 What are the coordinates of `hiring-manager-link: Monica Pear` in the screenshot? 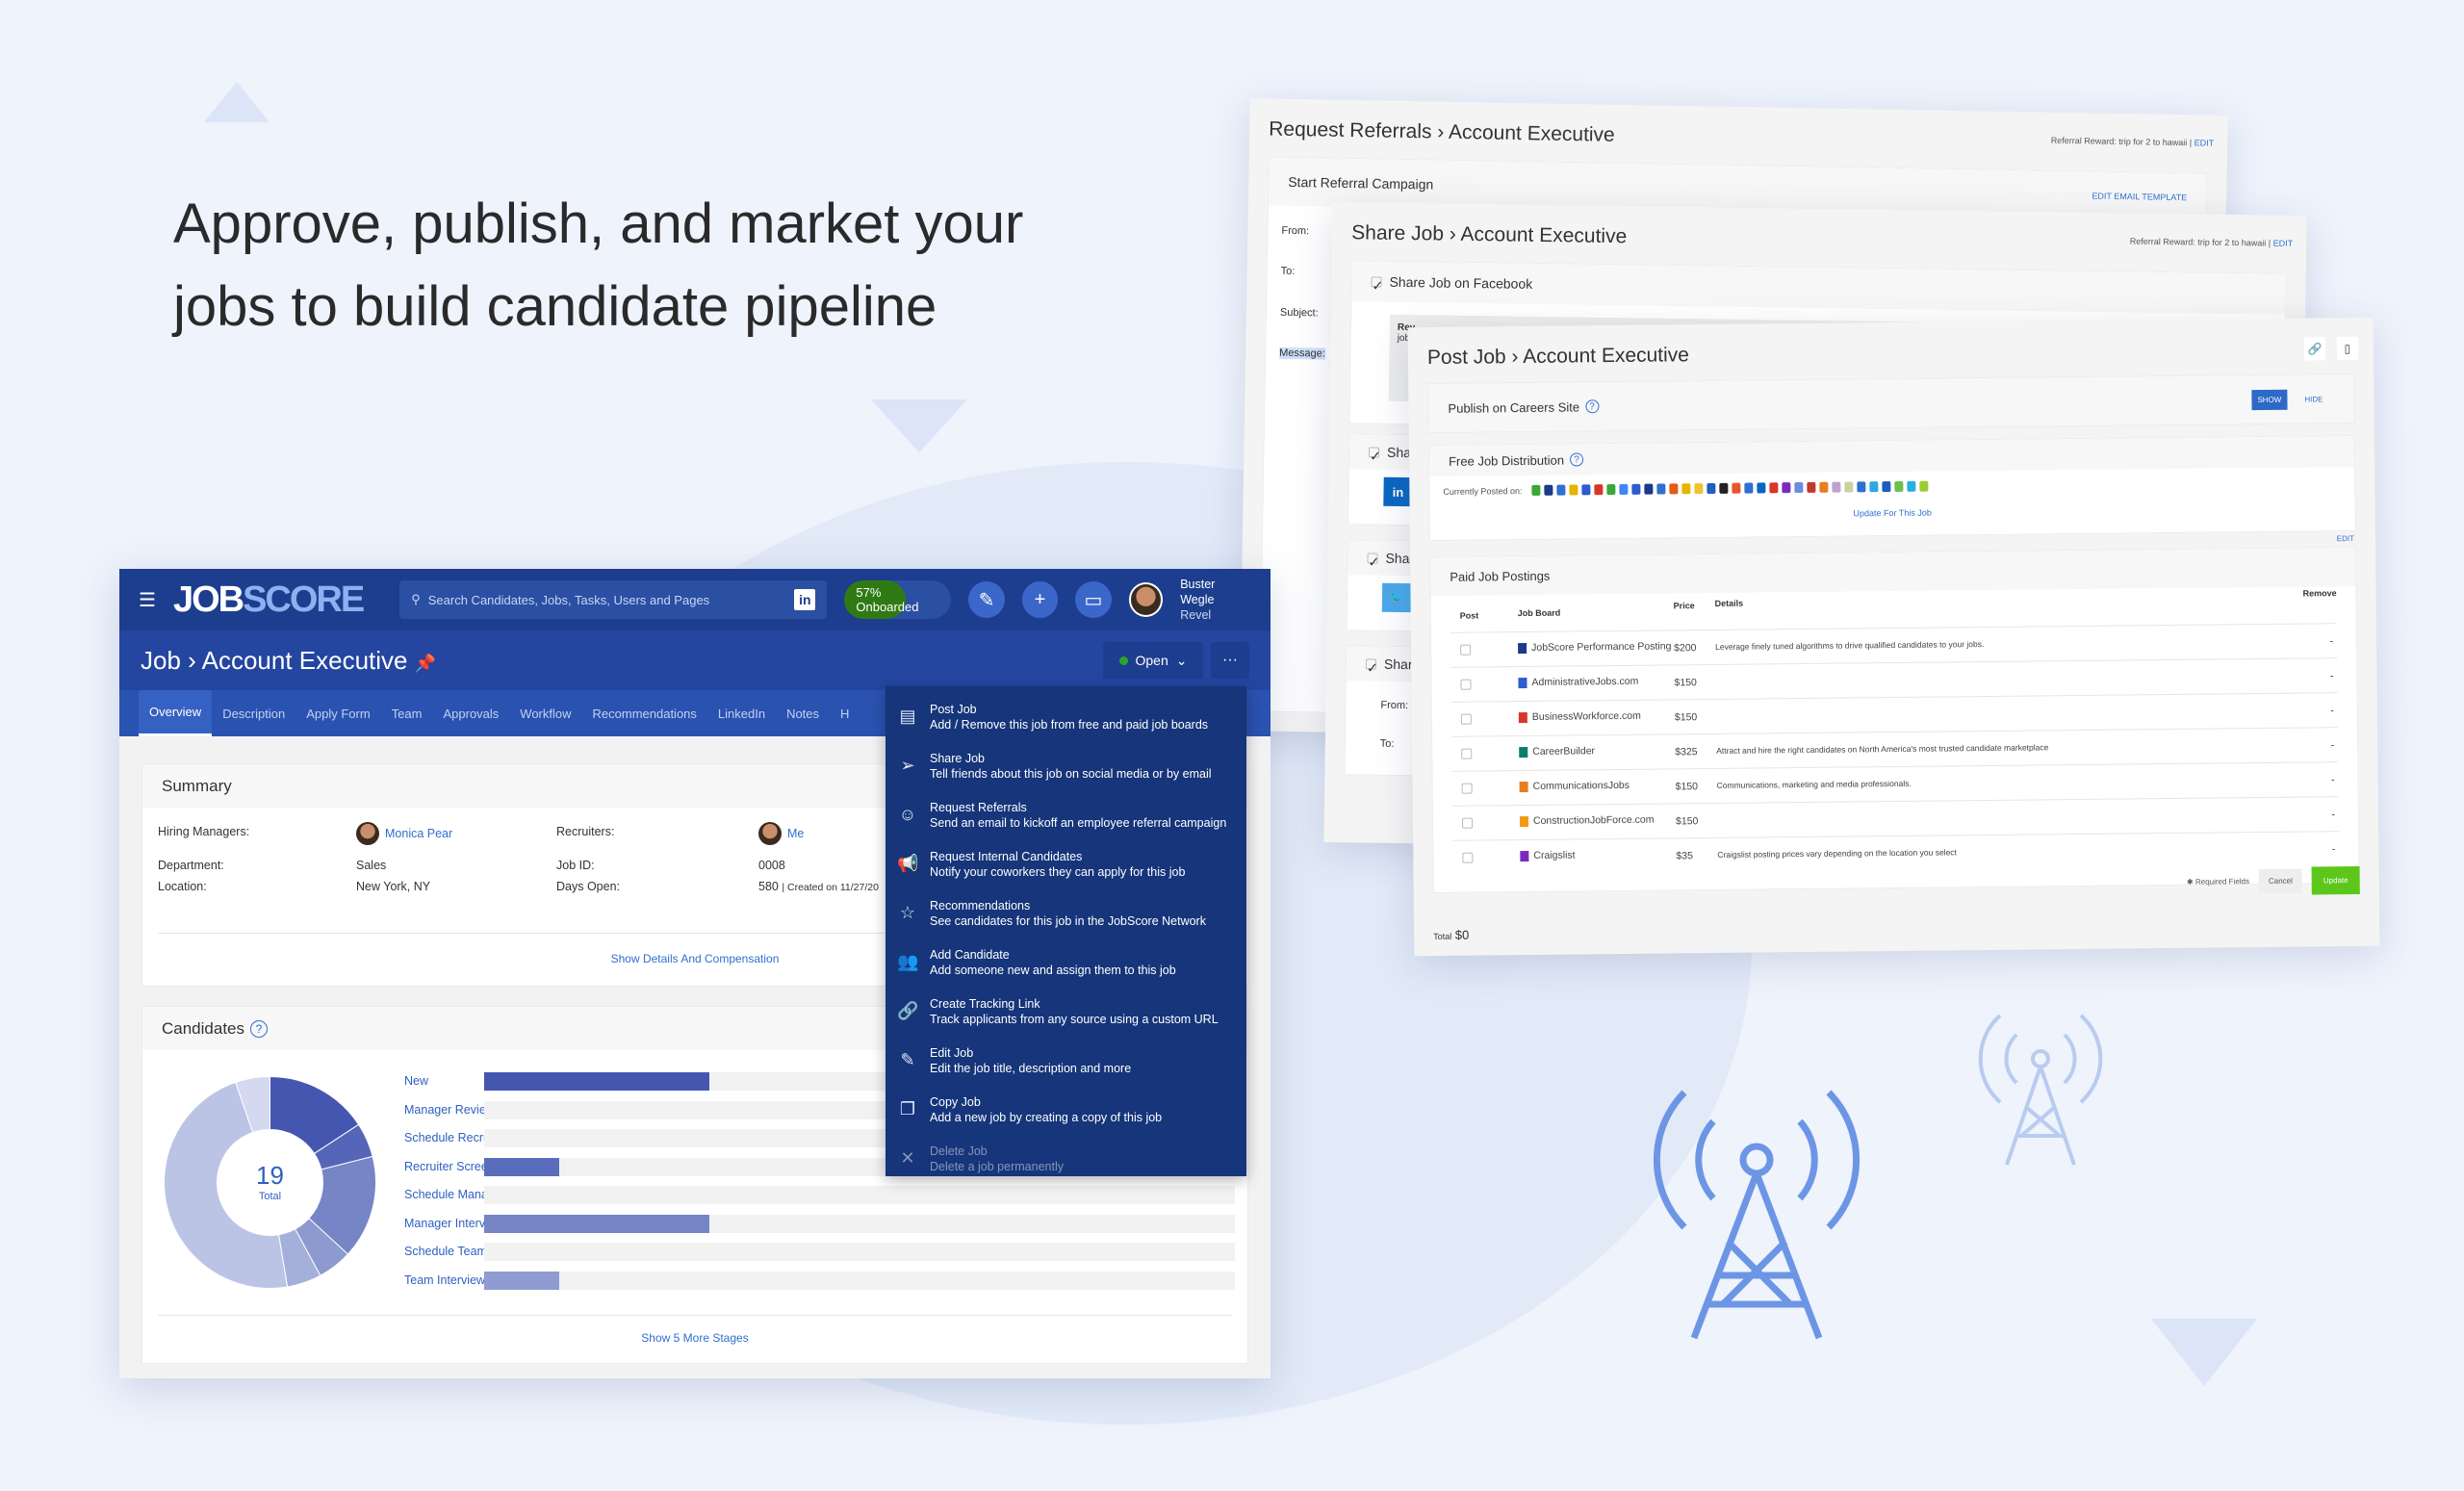 It's located at (418, 833).